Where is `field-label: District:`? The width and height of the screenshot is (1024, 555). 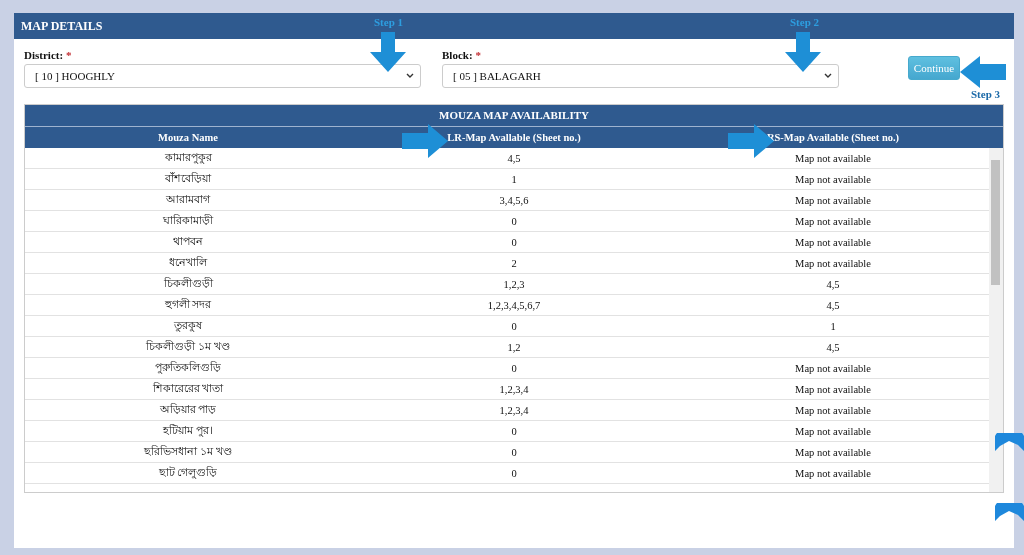
field-label: District: is located at coordinates (44, 55).